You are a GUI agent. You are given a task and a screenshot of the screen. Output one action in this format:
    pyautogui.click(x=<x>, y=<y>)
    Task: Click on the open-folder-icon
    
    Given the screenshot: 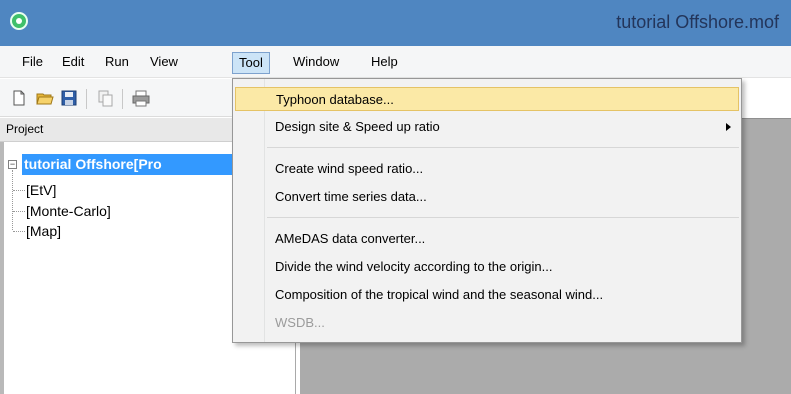 What is the action you would take?
    pyautogui.click(x=45, y=98)
    